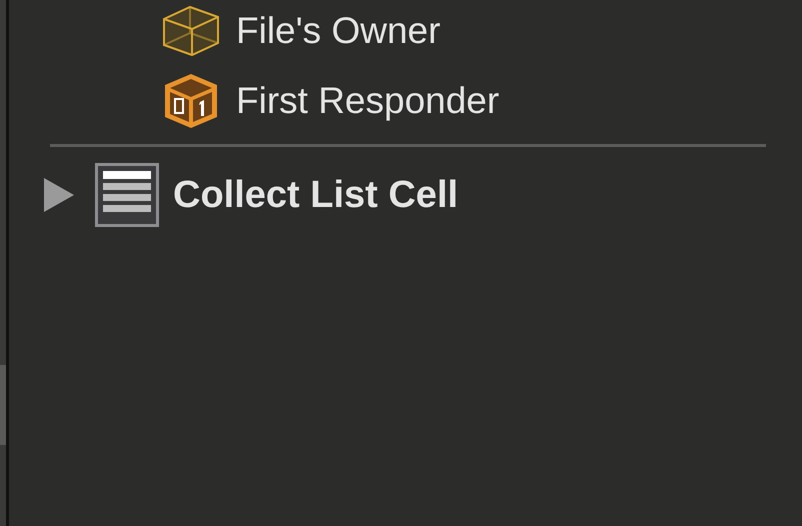 This screenshot has height=526, width=802. I want to click on outline-item: Collect List Cell, so click(315, 195).